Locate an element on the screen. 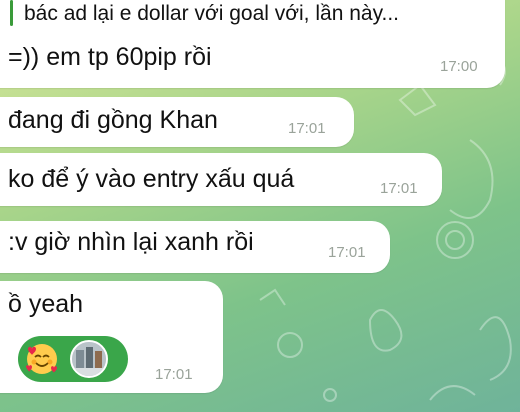  smiling-face-with-hearts-icon is located at coordinates (41, 359).